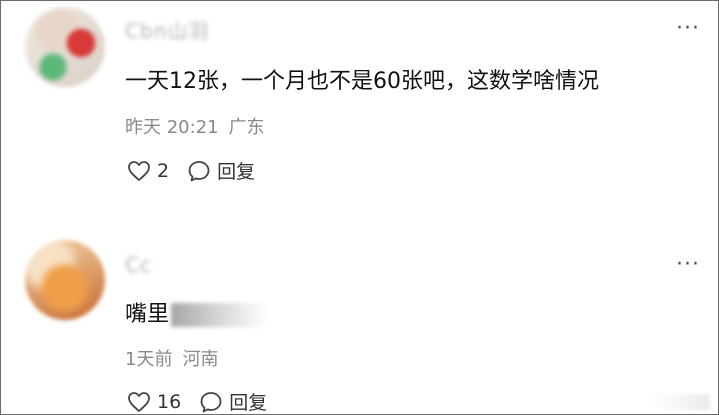 The image size is (719, 415). What do you see at coordinates (149, 359) in the screenshot?
I see `comment-time: 1天前` at bounding box center [149, 359].